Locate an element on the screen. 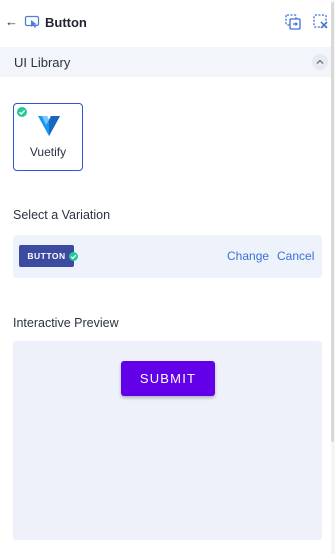 Image resolution: width=335 pixels, height=554 pixels. ui-library-section-header: UI Library is located at coordinates (167, 62).